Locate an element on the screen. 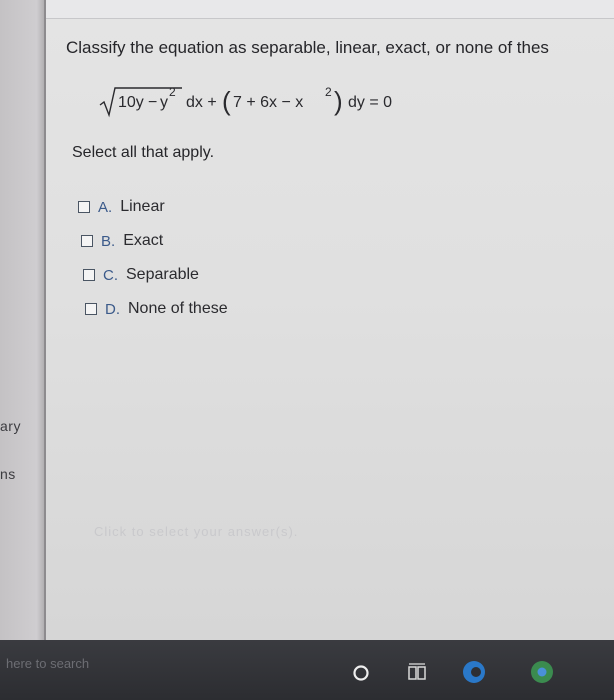  chrome-browser-icon is located at coordinates (542, 672).